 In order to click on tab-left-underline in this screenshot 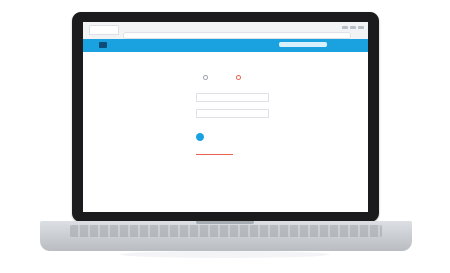, I will do `click(214, 154)`.